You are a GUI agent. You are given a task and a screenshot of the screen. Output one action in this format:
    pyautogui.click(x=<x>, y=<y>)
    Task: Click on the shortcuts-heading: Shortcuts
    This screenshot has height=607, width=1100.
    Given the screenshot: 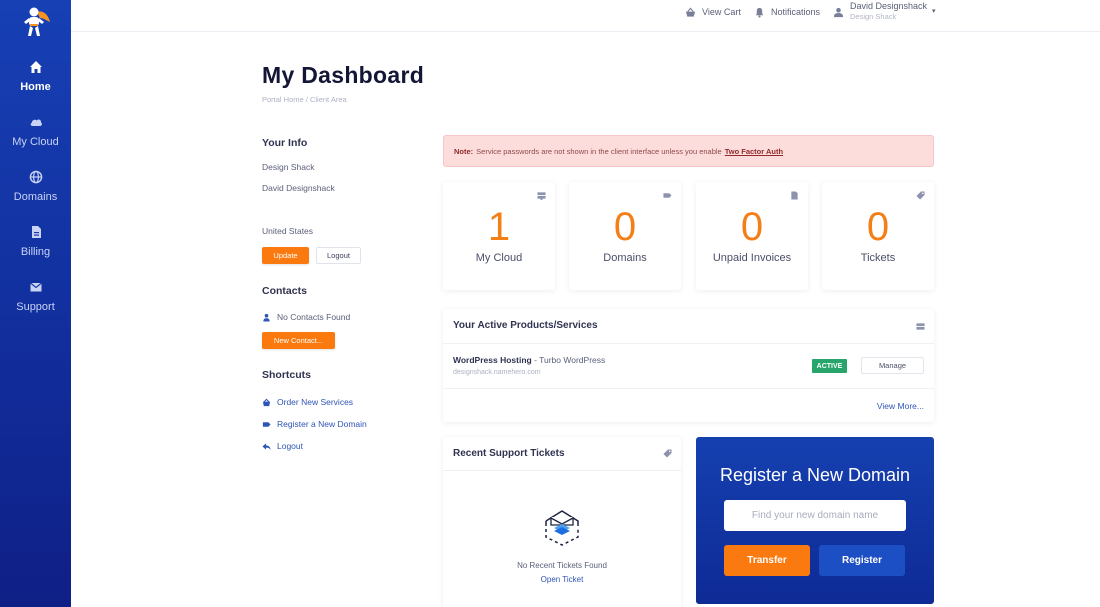 What is the action you would take?
    pyautogui.click(x=287, y=375)
    